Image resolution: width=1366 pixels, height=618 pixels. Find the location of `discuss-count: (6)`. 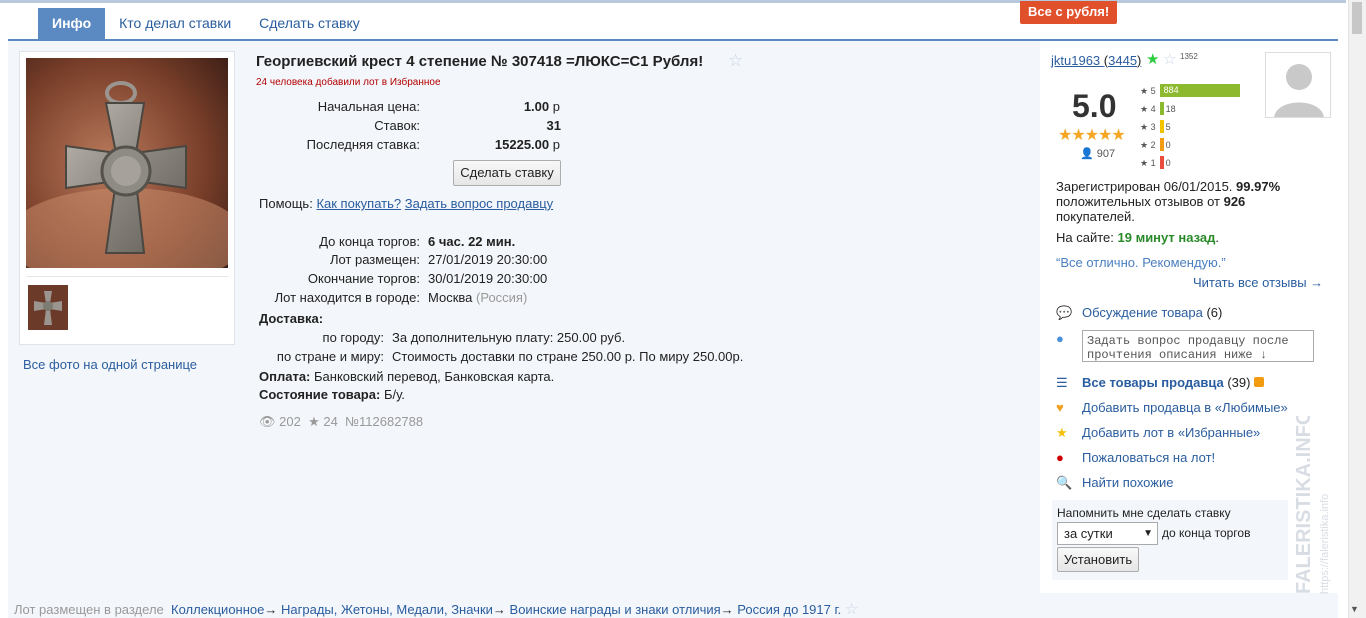

discuss-count: (6) is located at coordinates (1214, 312).